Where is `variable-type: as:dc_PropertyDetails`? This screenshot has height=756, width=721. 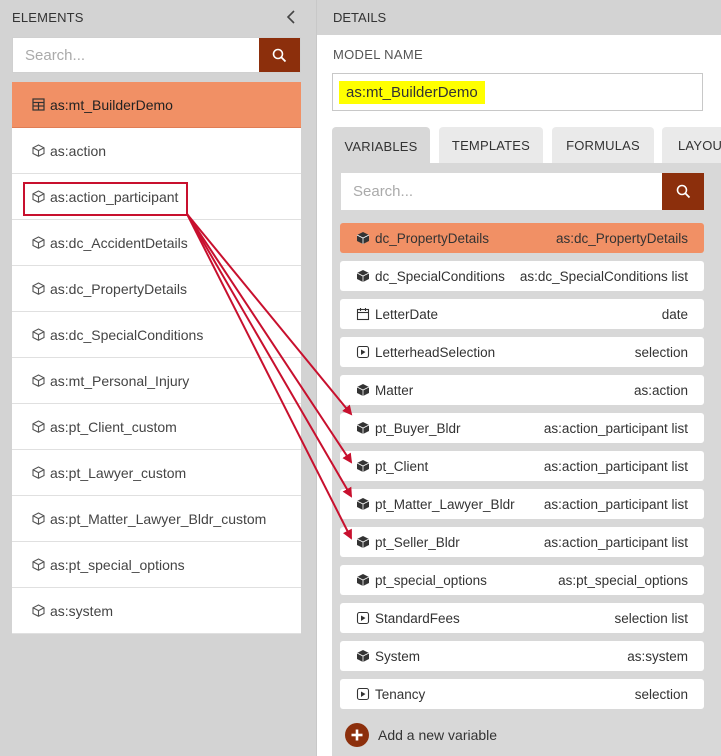
variable-type: as:dc_PropertyDetails is located at coordinates (621, 238).